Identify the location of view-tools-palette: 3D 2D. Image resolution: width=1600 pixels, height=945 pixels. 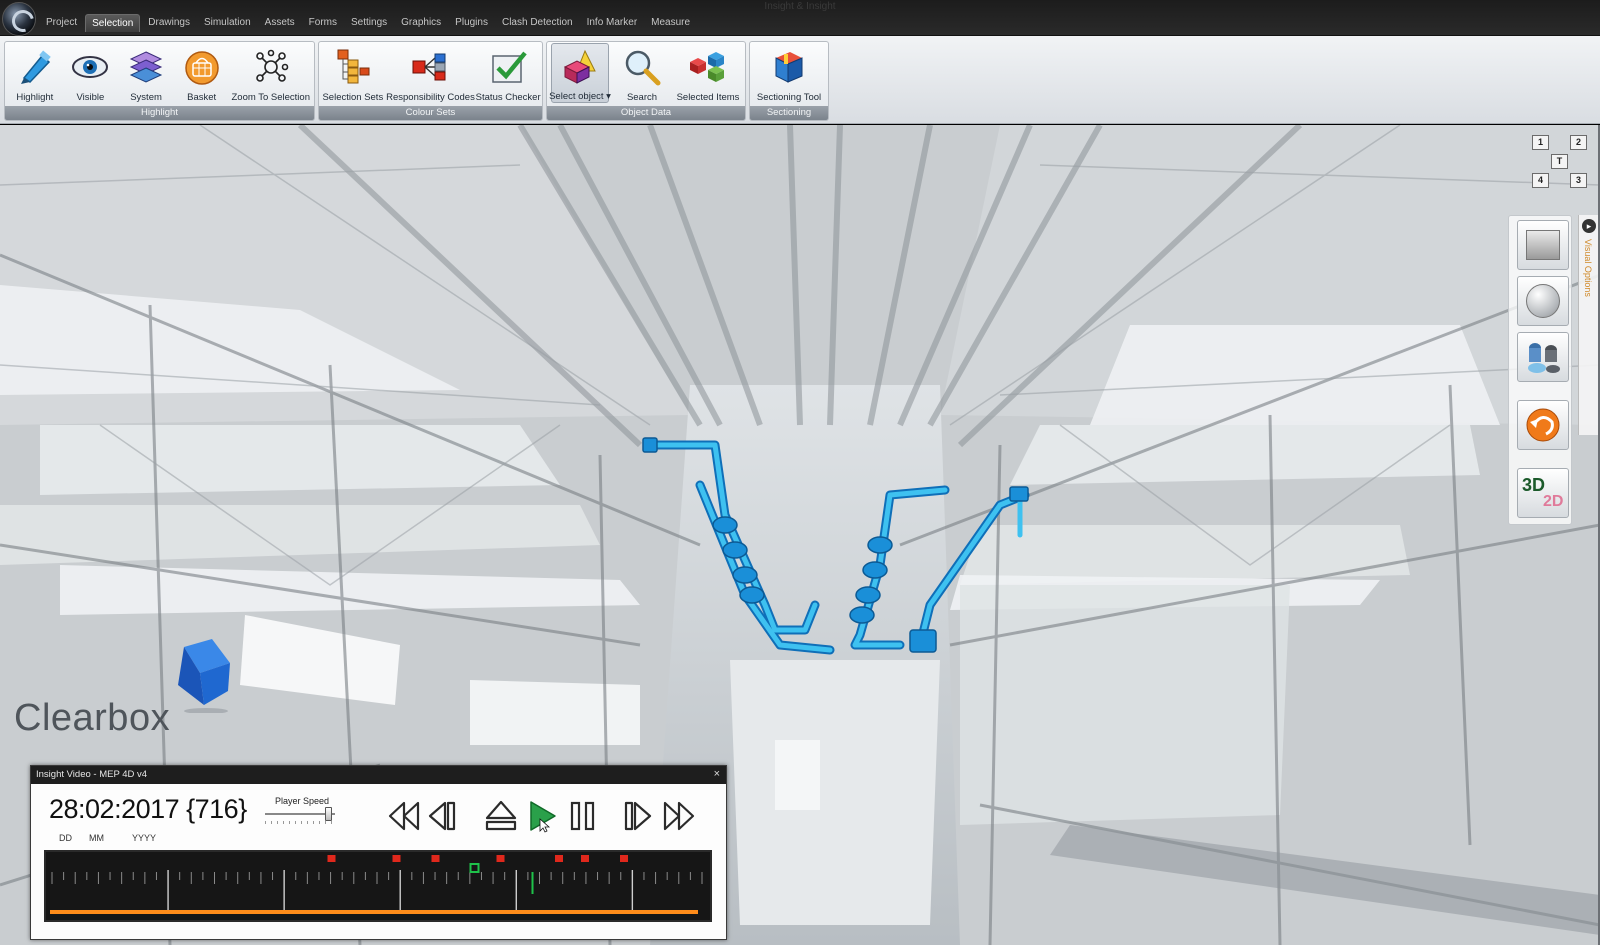
(1540, 370).